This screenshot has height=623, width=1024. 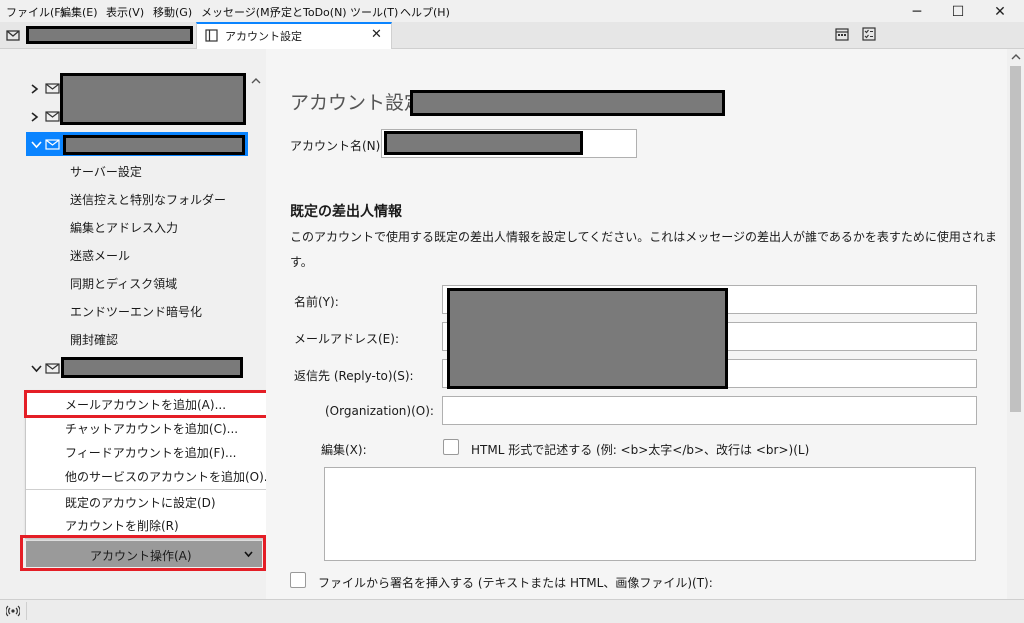 What do you see at coordinates (140, 503) in the screenshot?
I see `menu-set-default: 既定のアカウントに設定(D)` at bounding box center [140, 503].